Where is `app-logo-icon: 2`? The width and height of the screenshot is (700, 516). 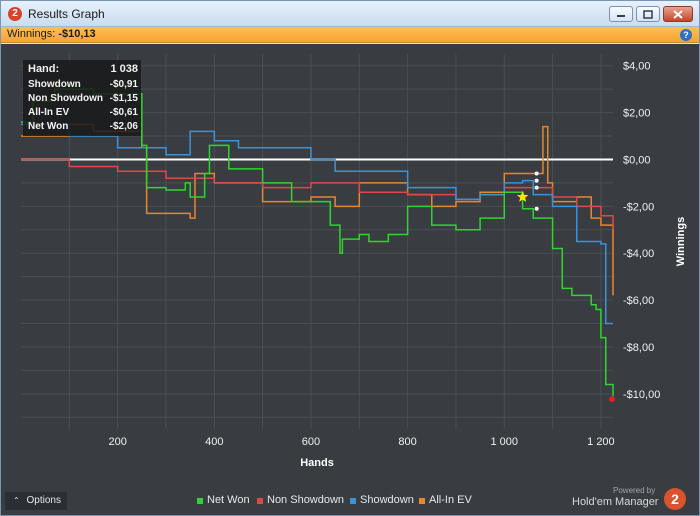
app-logo-icon: 2 is located at coordinates (15, 14).